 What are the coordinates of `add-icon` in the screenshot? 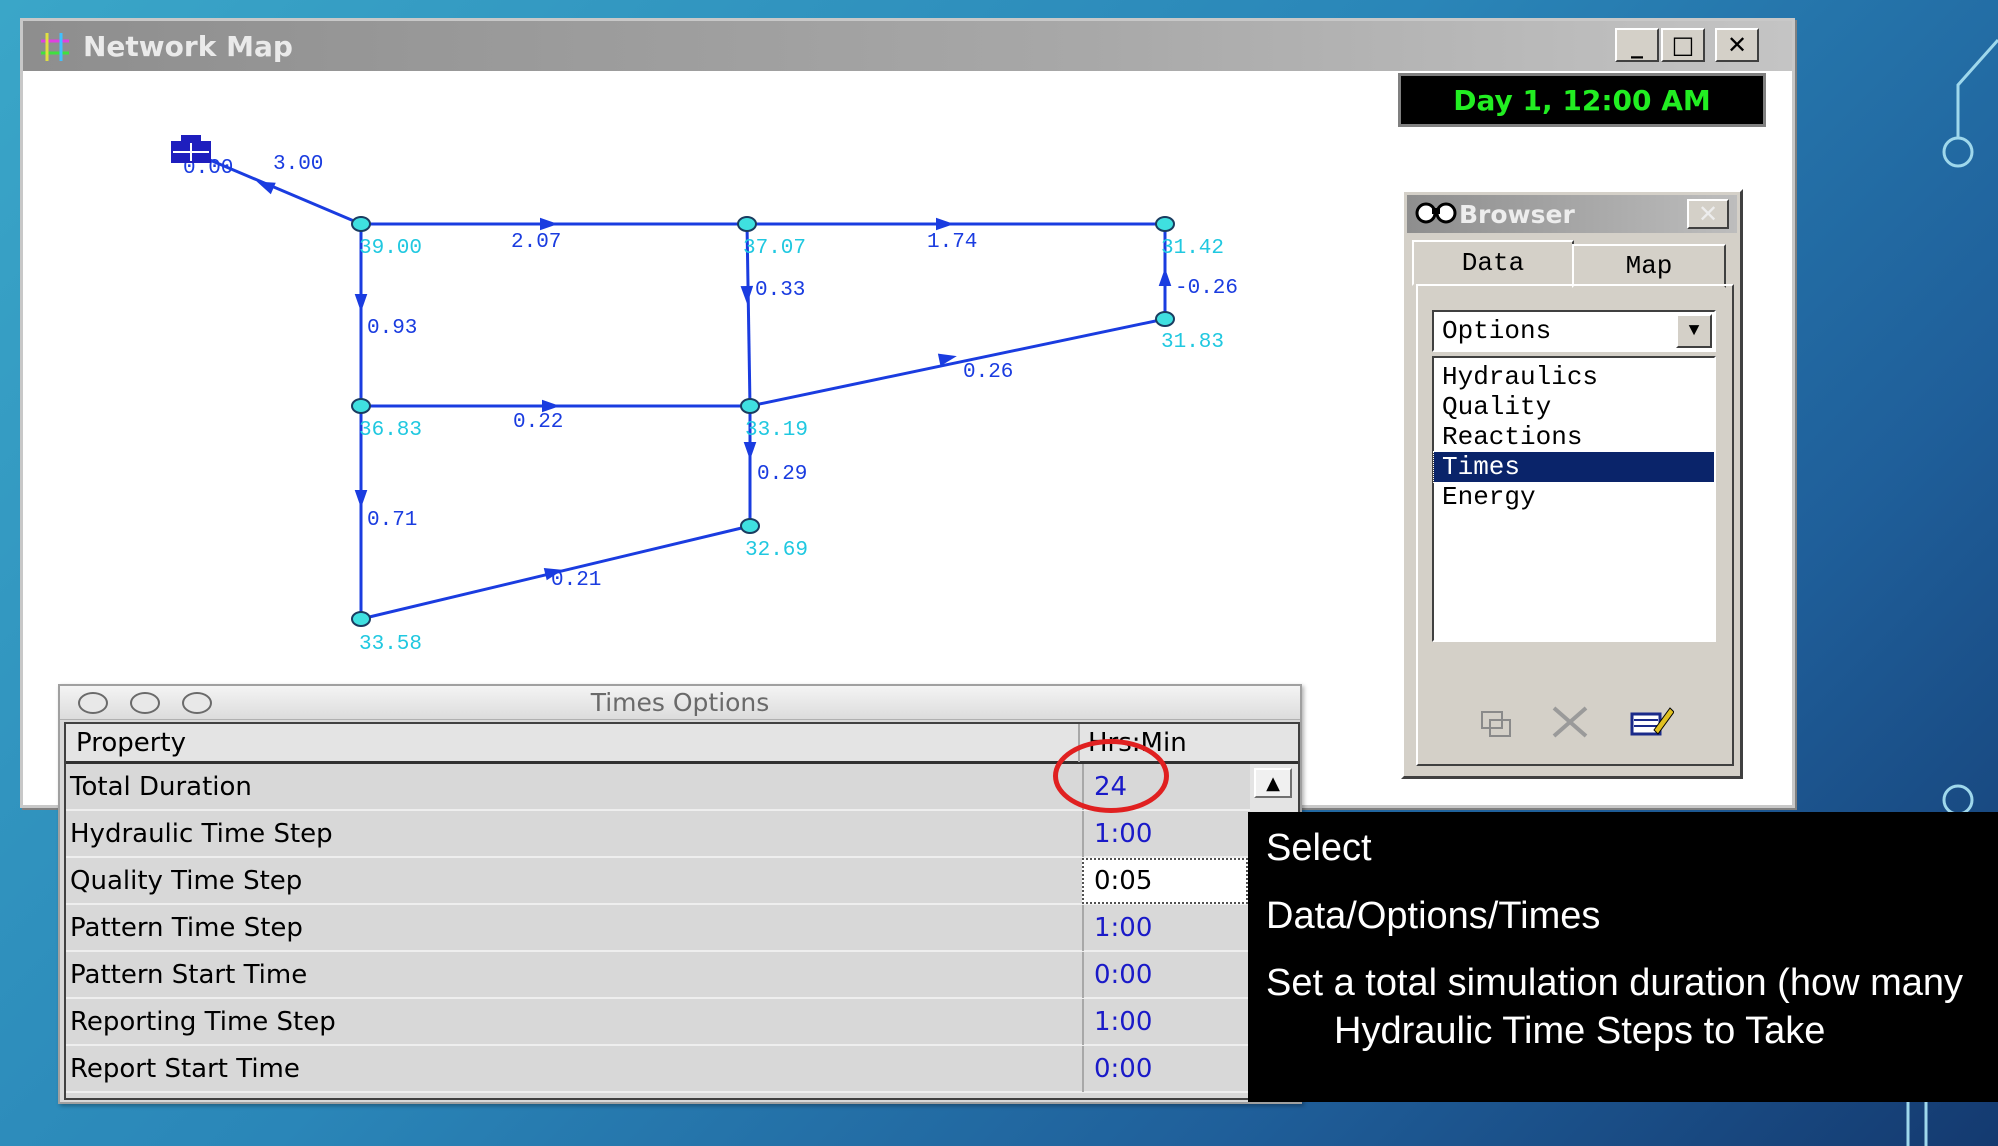 It's located at (1496, 722).